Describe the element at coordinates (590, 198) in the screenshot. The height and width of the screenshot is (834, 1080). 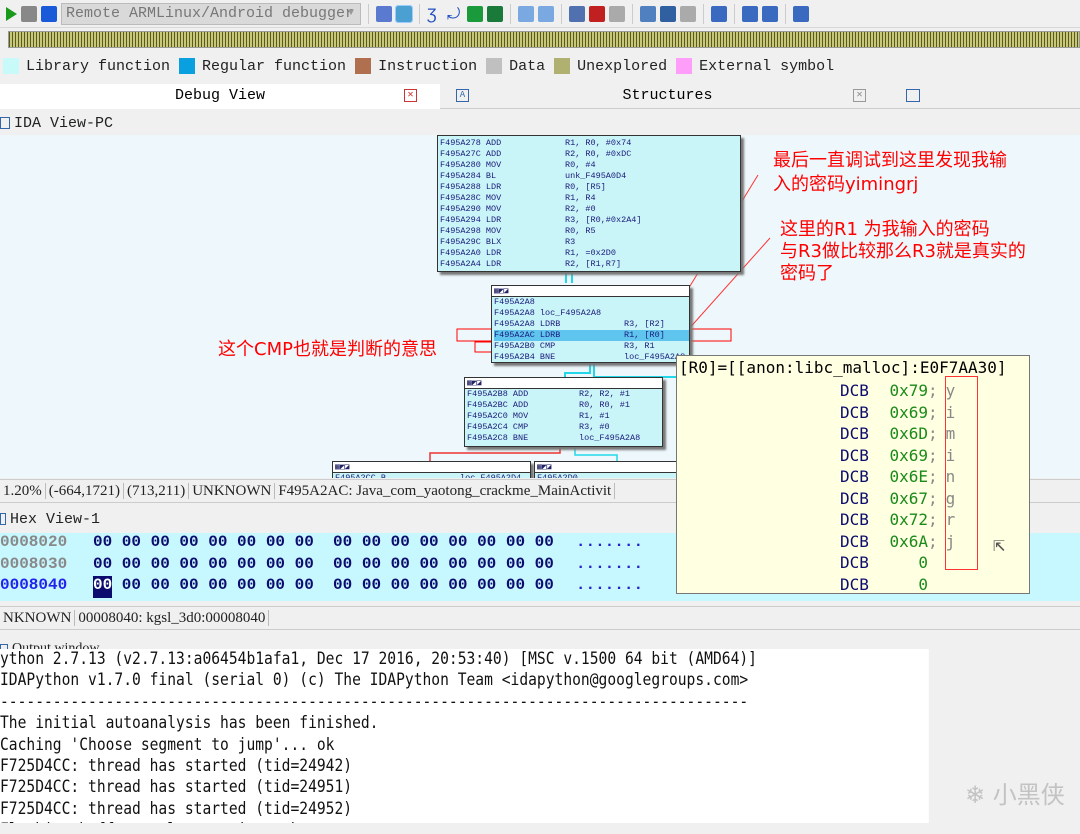
I see `code-line: F495A28C MOV R1, R4` at that location.